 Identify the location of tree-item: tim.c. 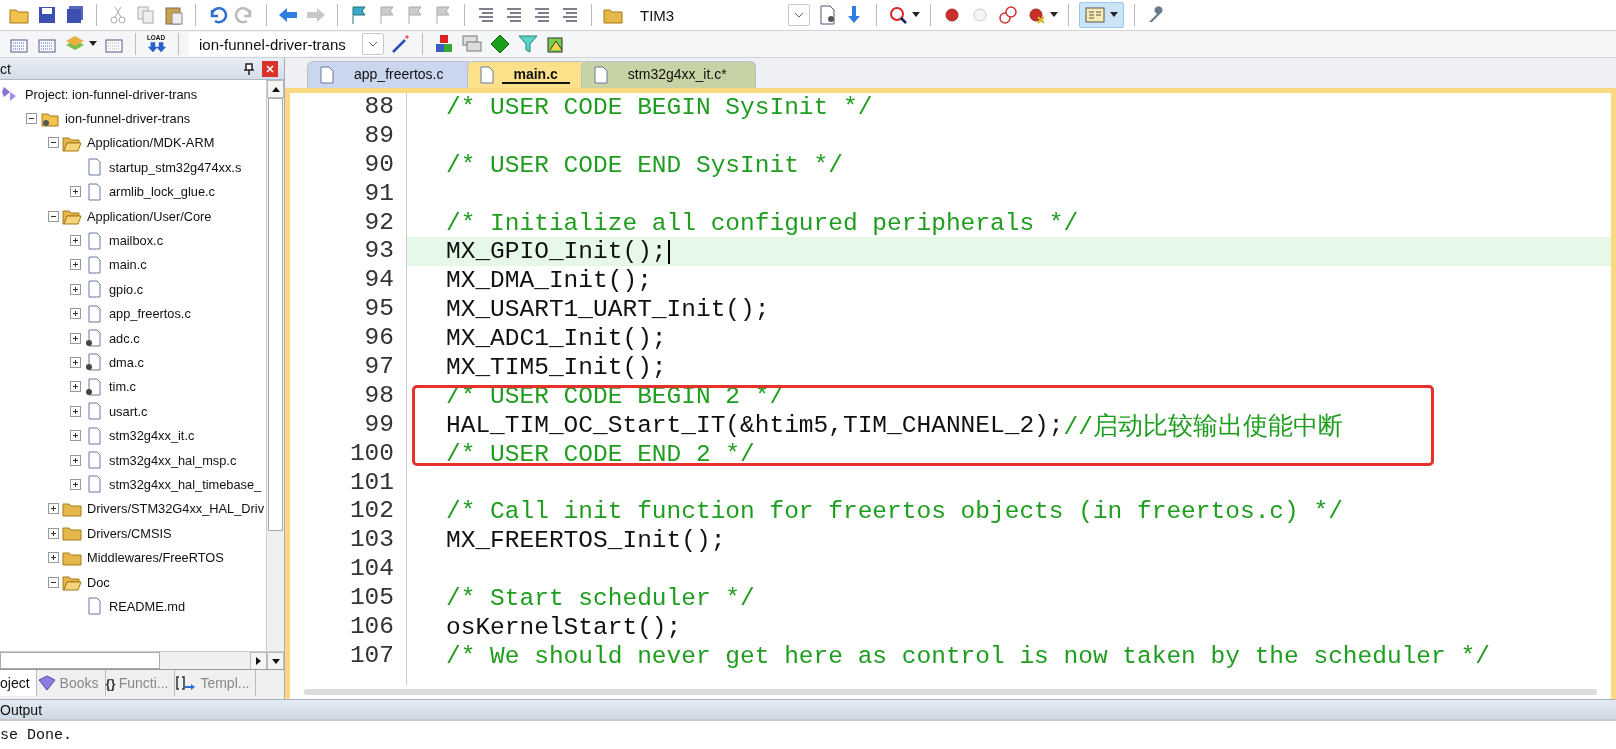
(122, 387).